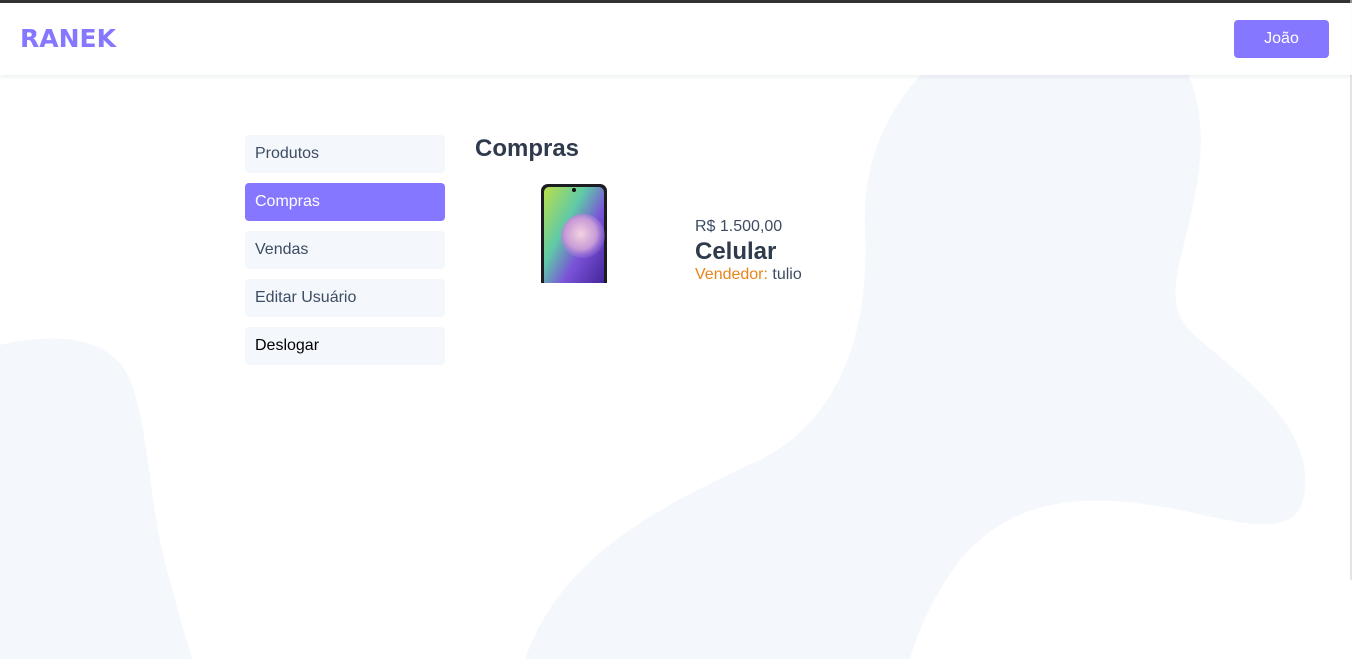 The width and height of the screenshot is (1352, 659). I want to click on product-price: R$ 1.500,00, so click(739, 226).